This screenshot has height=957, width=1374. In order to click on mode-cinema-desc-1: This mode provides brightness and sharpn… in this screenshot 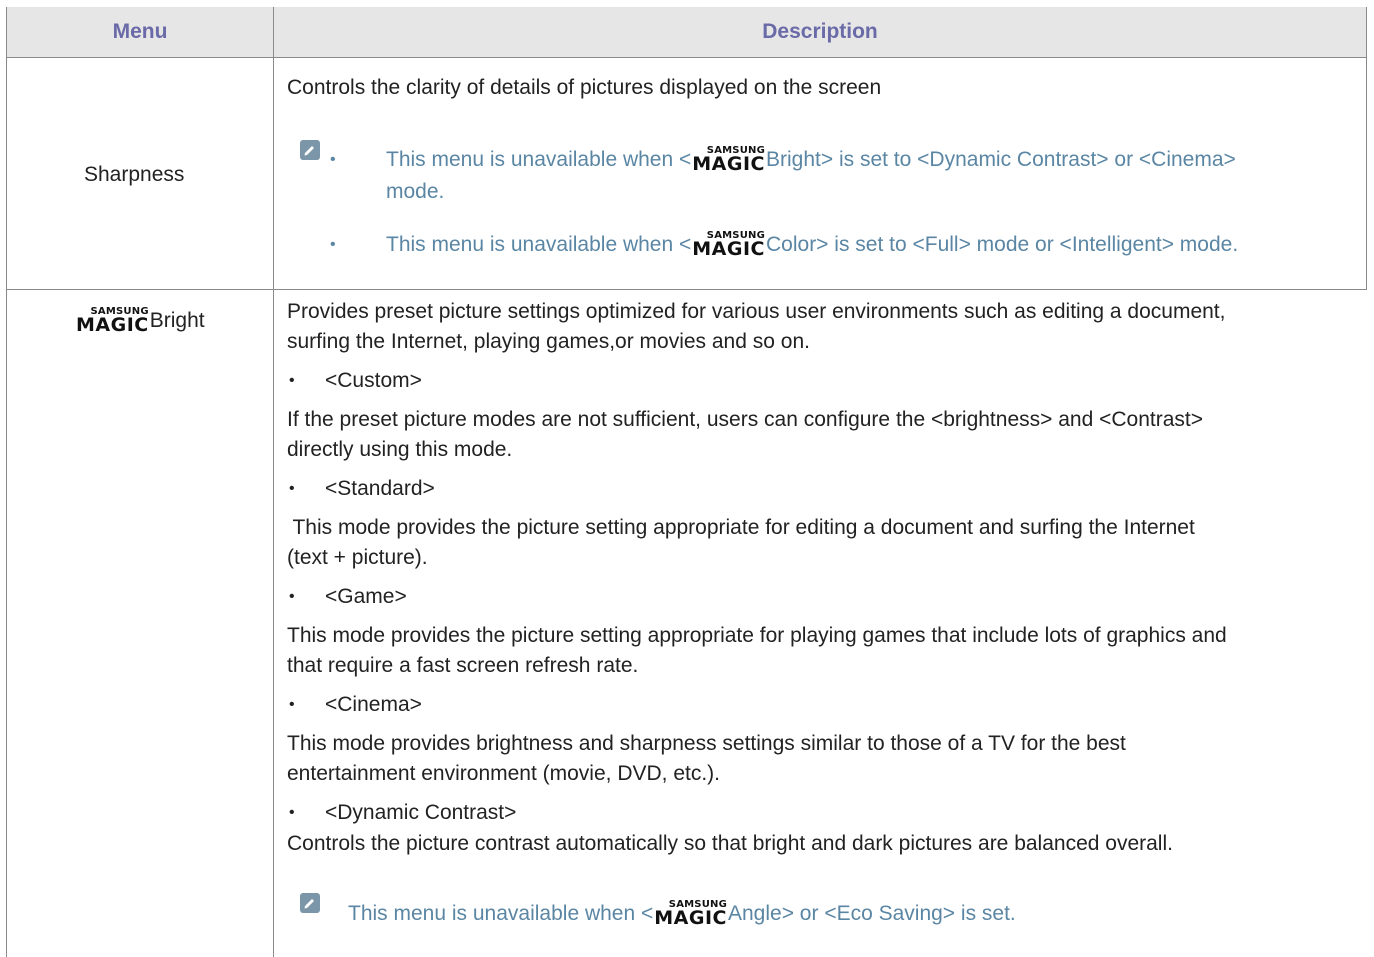, I will do `click(706, 743)`.